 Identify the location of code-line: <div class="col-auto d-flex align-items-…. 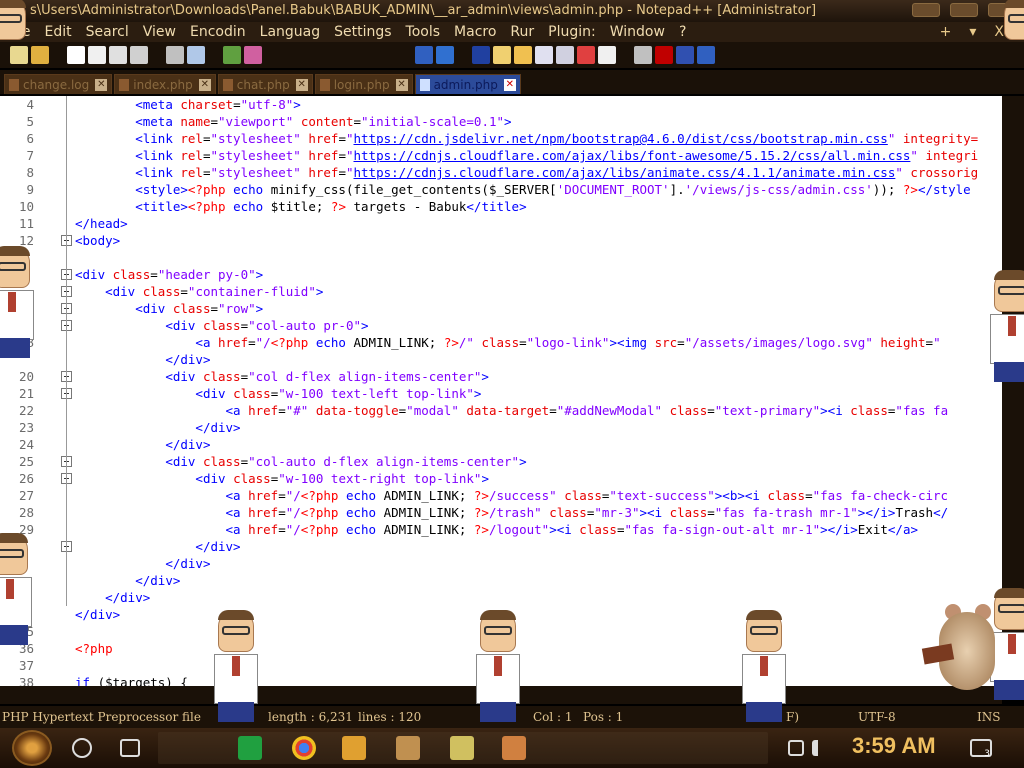
(538, 461).